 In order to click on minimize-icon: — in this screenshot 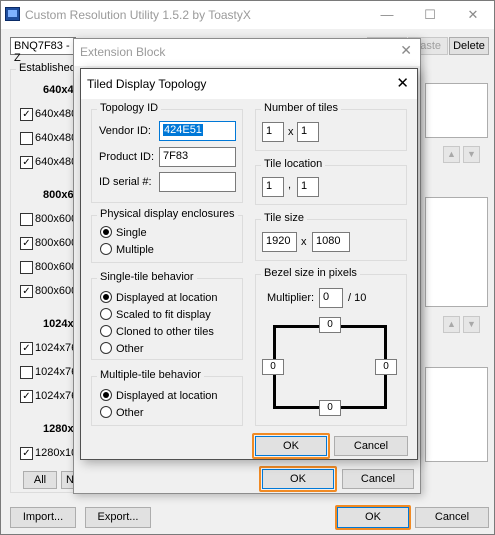, I will do `click(387, 15)`.